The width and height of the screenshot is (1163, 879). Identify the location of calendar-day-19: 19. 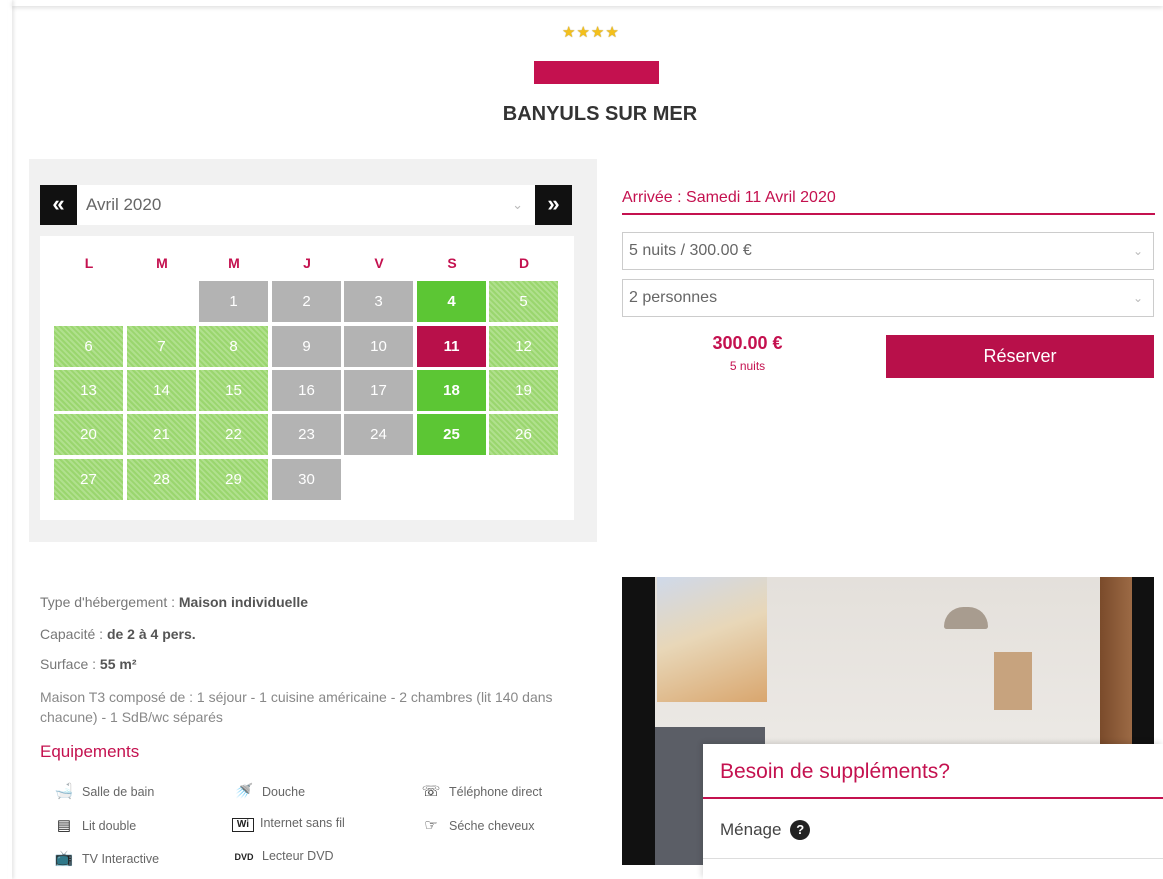
(523, 390).